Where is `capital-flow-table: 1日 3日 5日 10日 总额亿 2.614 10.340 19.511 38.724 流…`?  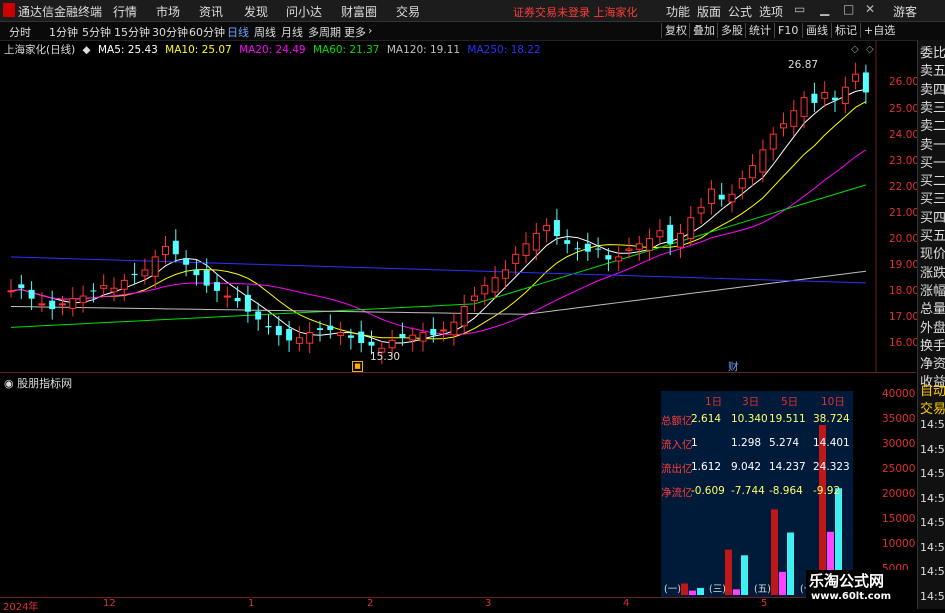 capital-flow-table: 1日 3日 5日 10日 总额亿 2.614 10.340 19.511 38.724 流… is located at coordinates (757, 494).